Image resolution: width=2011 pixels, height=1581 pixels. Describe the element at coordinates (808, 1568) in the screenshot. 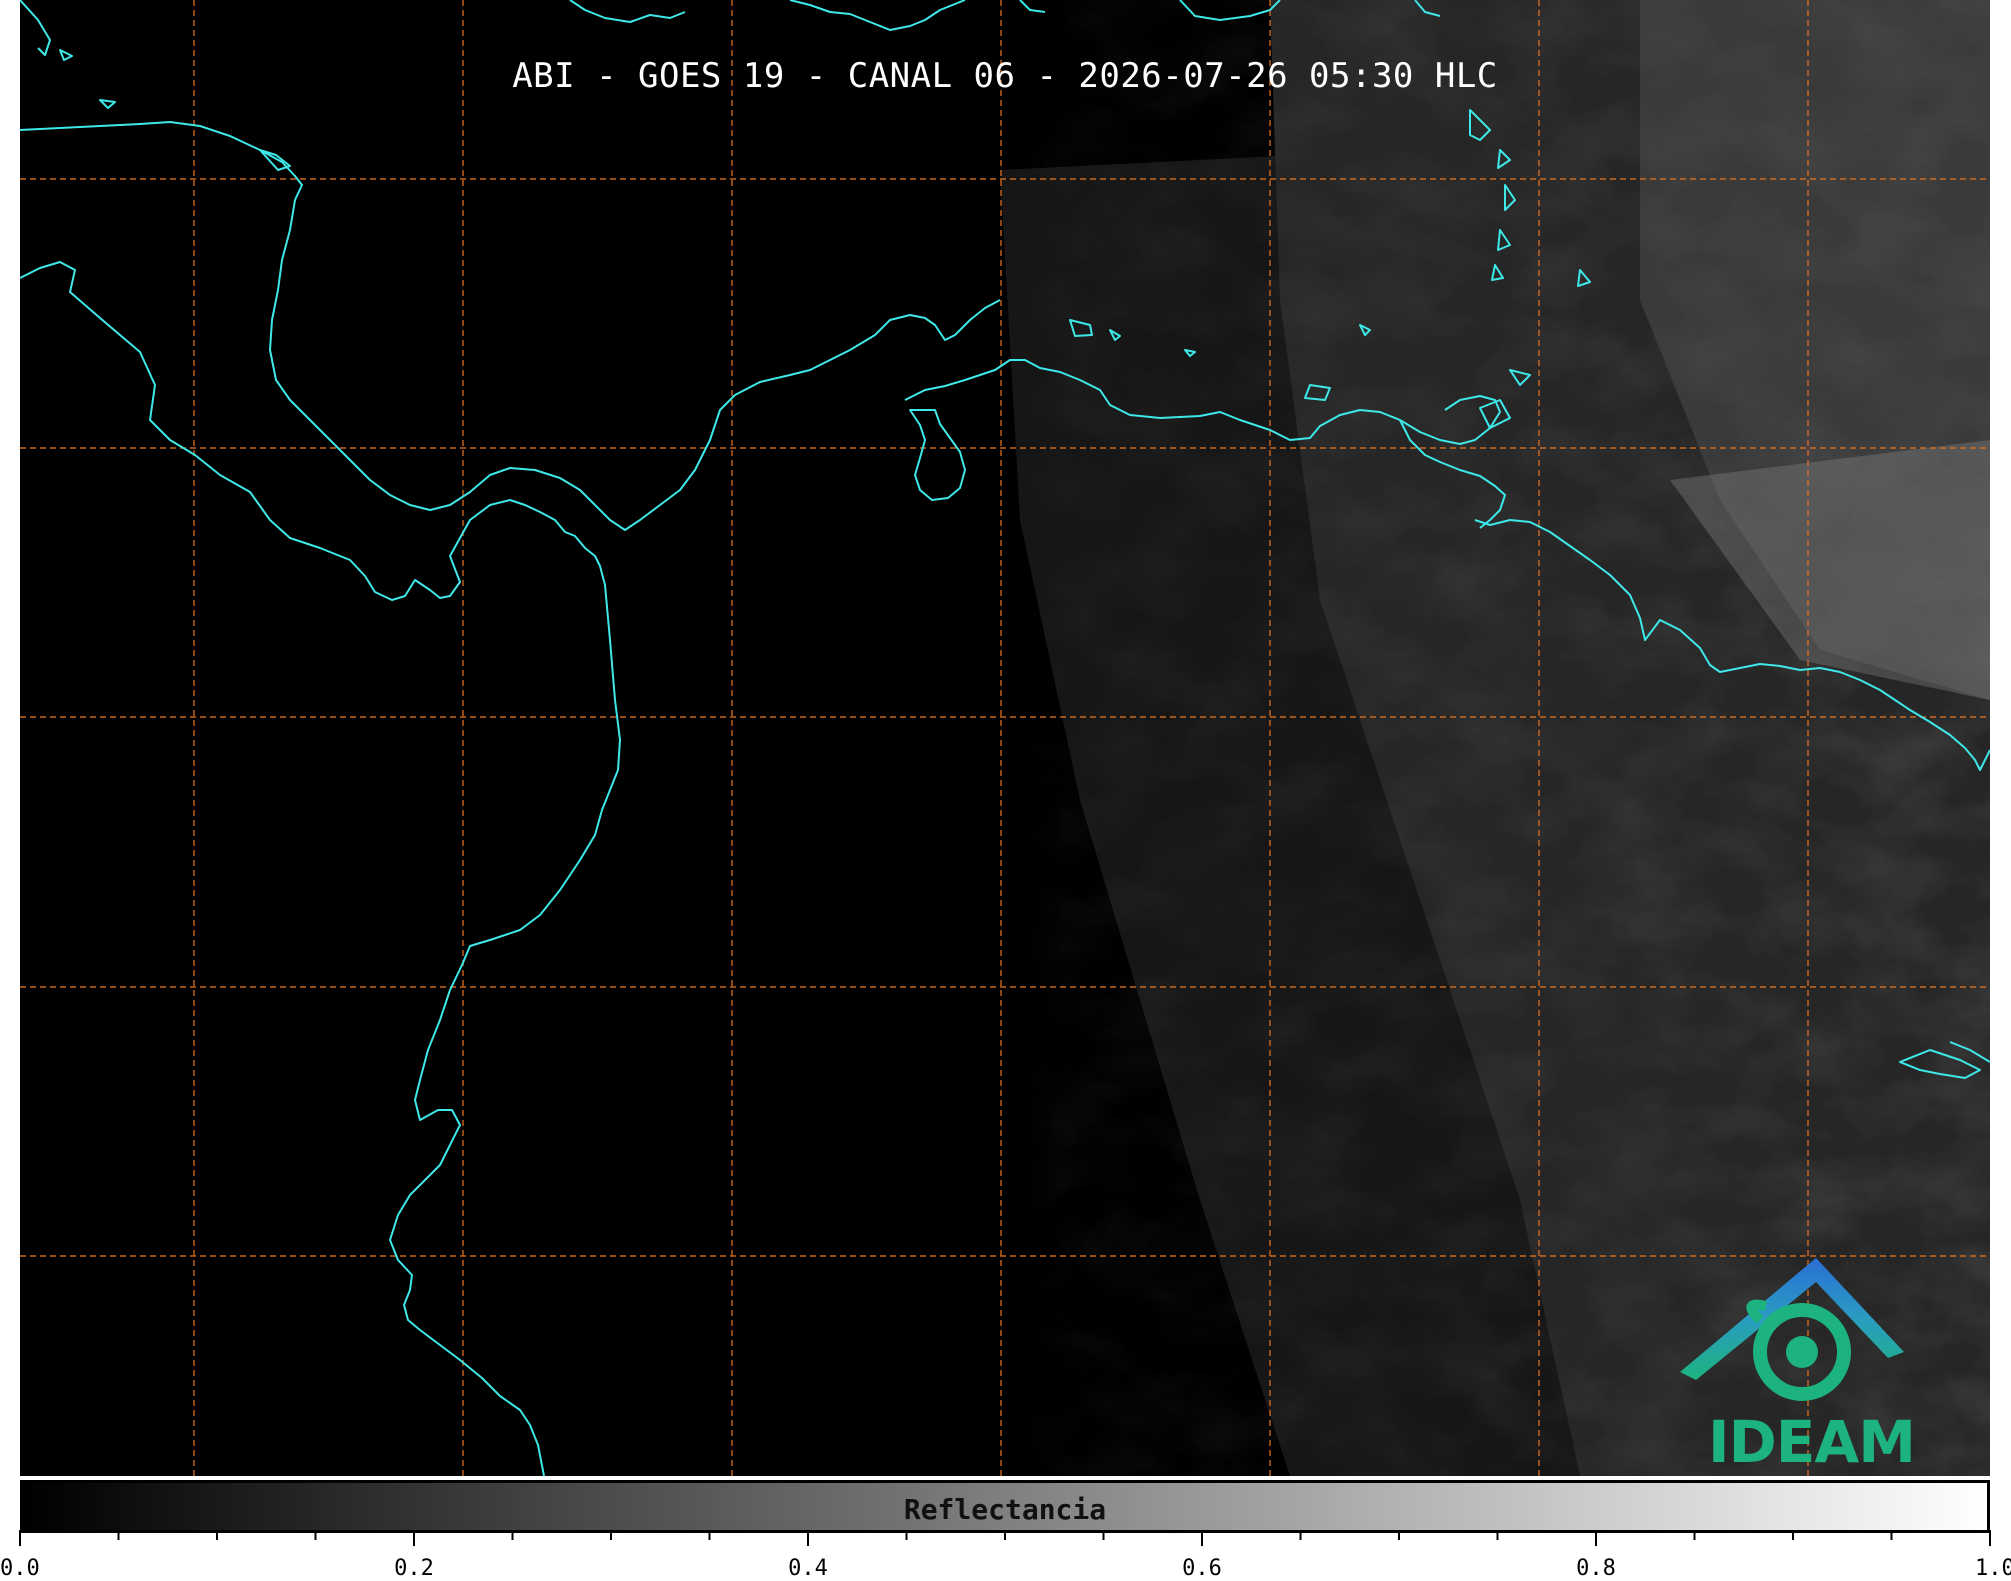

I see `colorbar-tick-label: 0.4` at that location.